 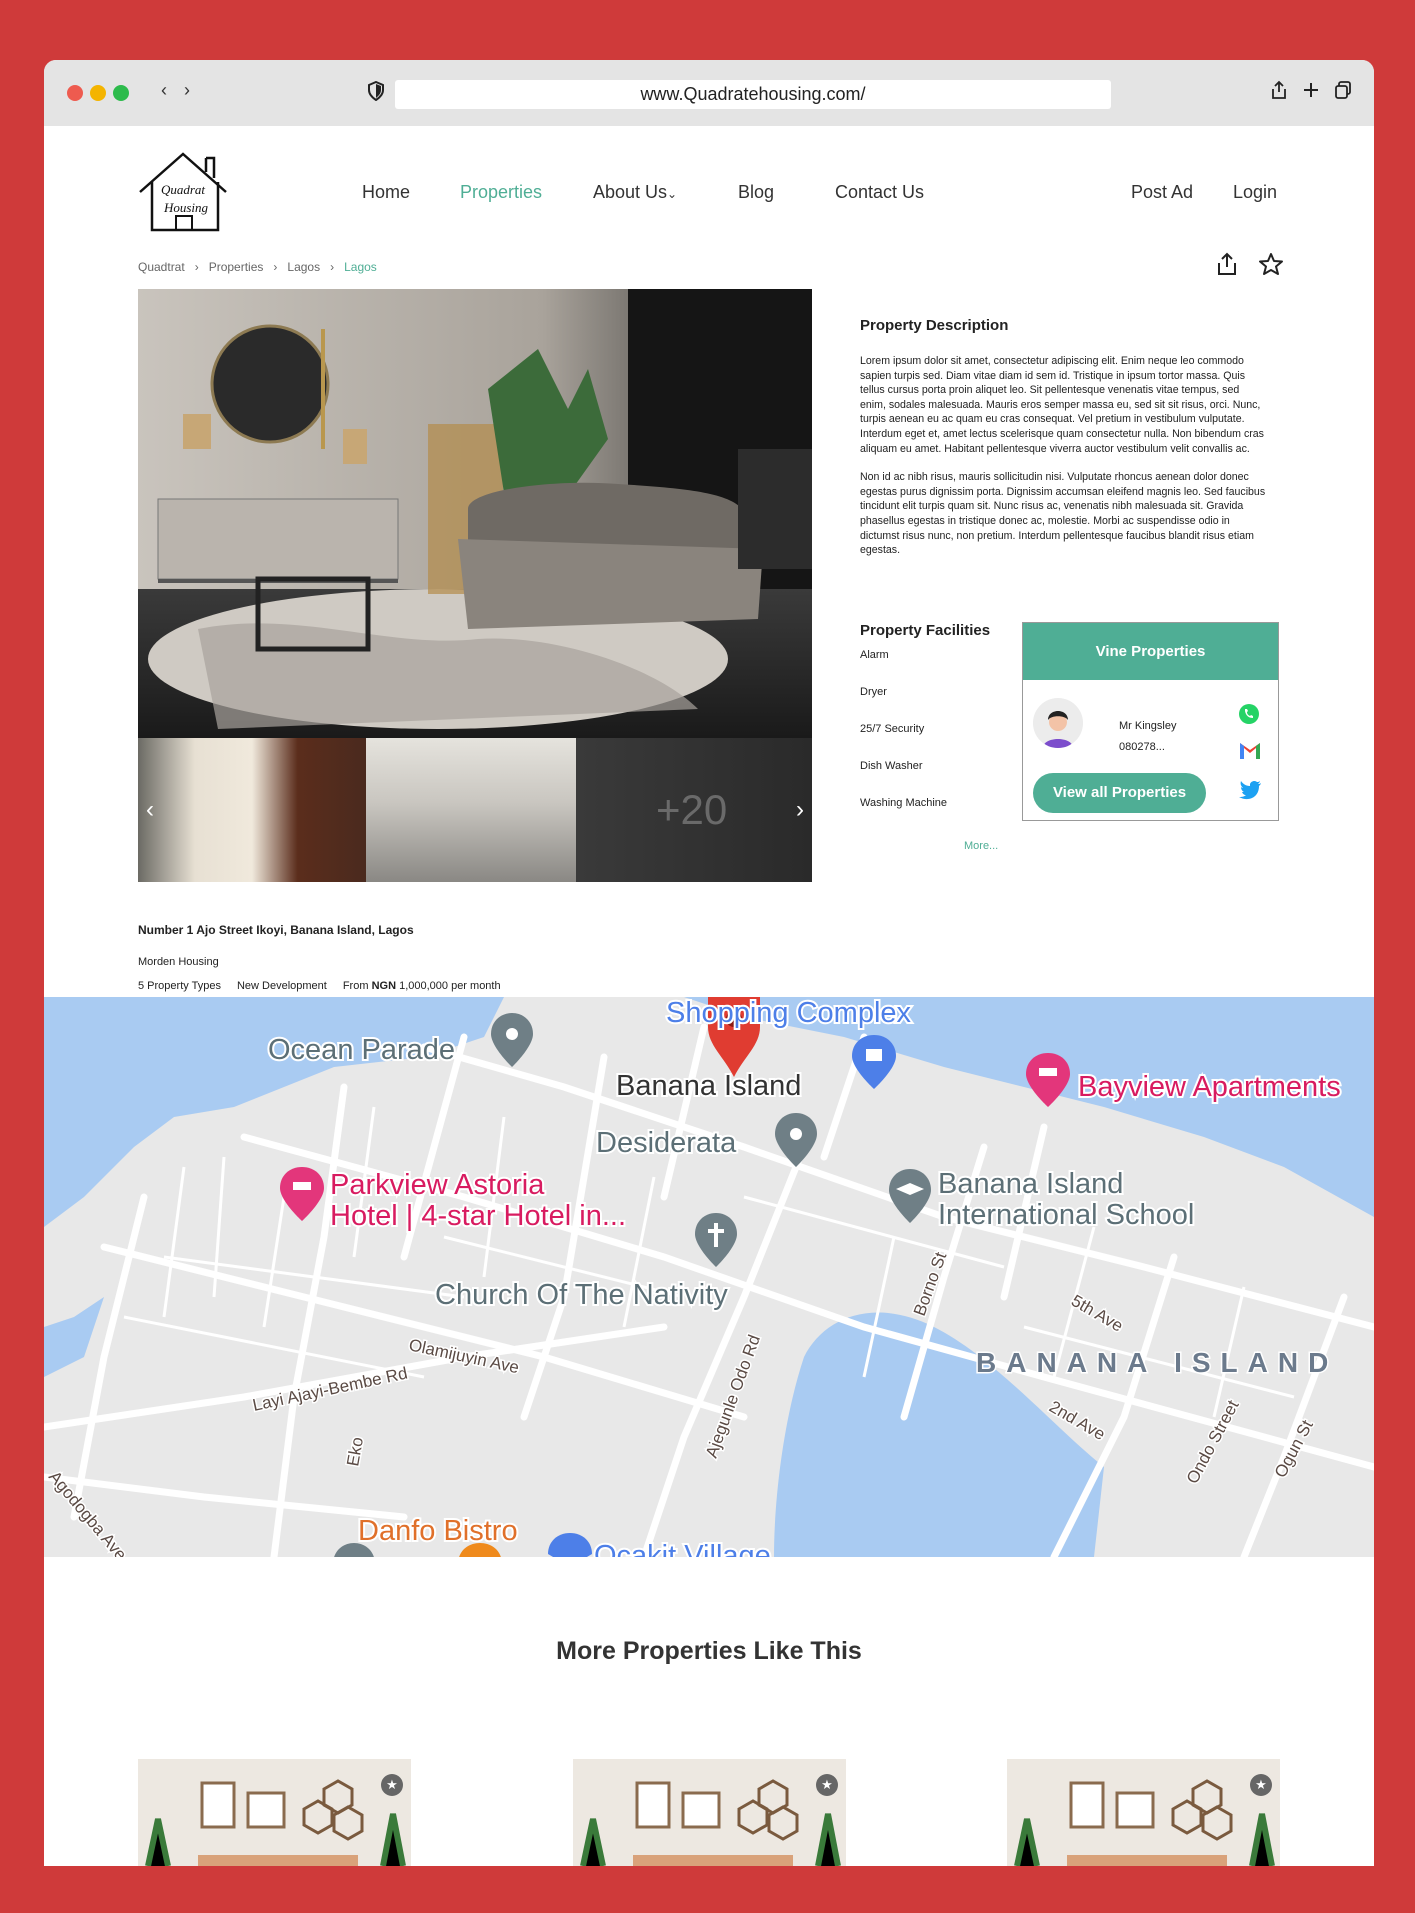 I want to click on site-logo: Quadrat Housing, so click(x=183, y=191).